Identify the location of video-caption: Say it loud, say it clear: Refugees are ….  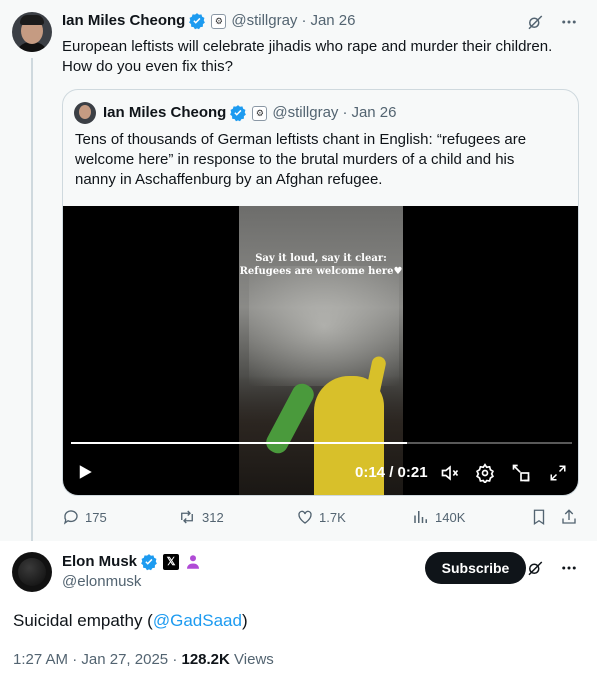
(321, 265).